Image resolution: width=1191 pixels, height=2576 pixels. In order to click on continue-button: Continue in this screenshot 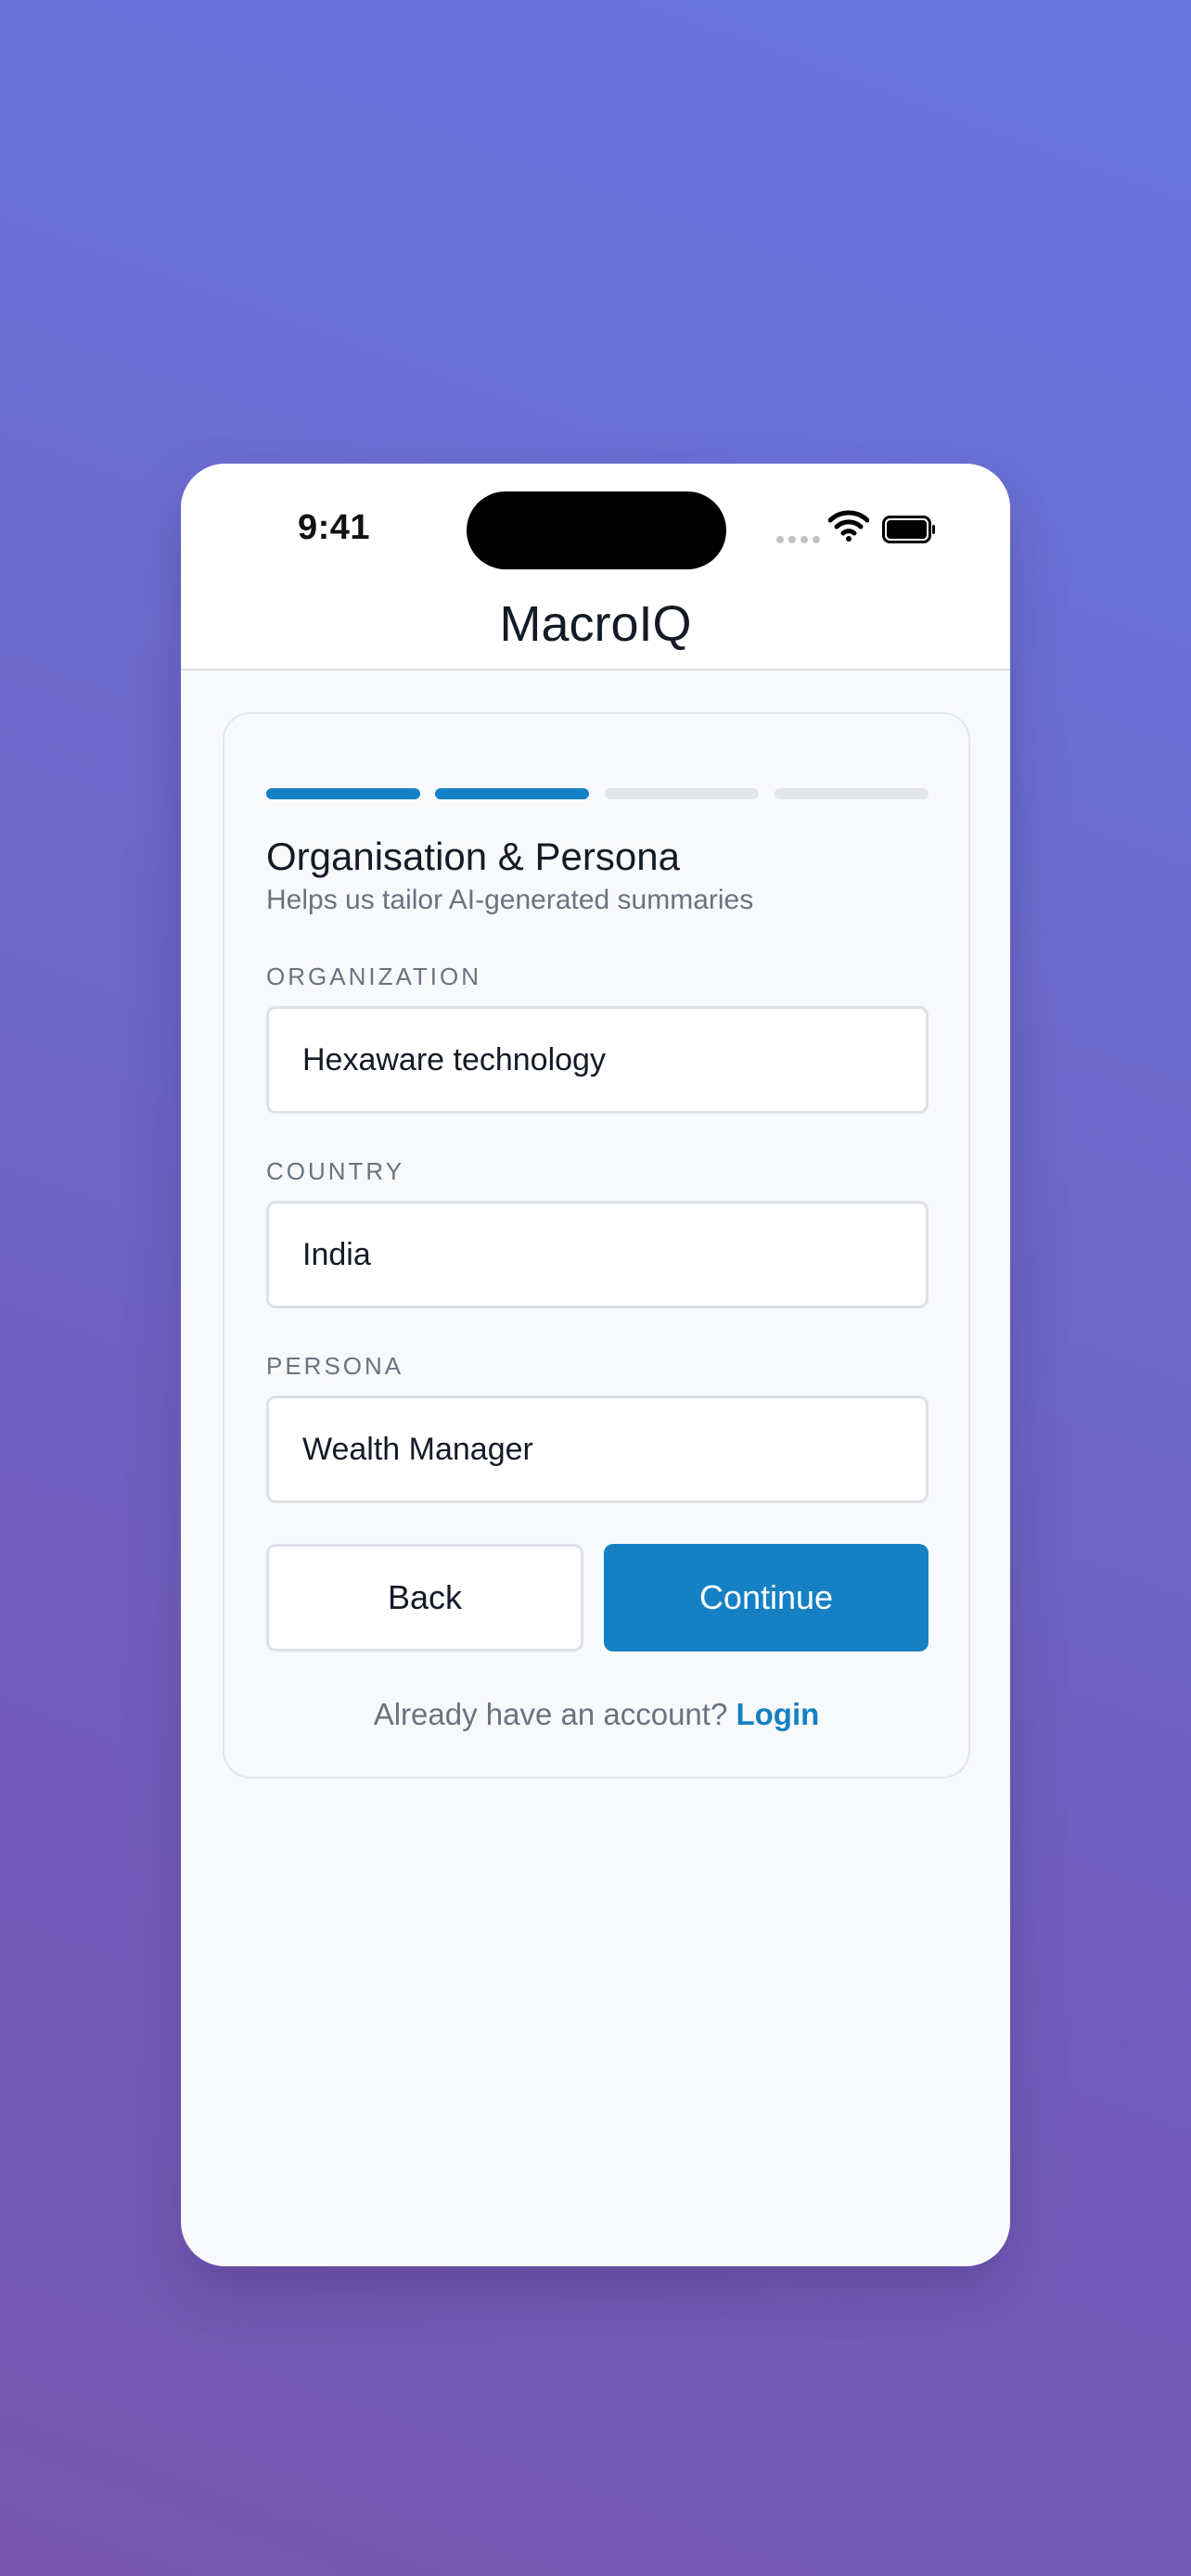, I will do `click(766, 1598)`.